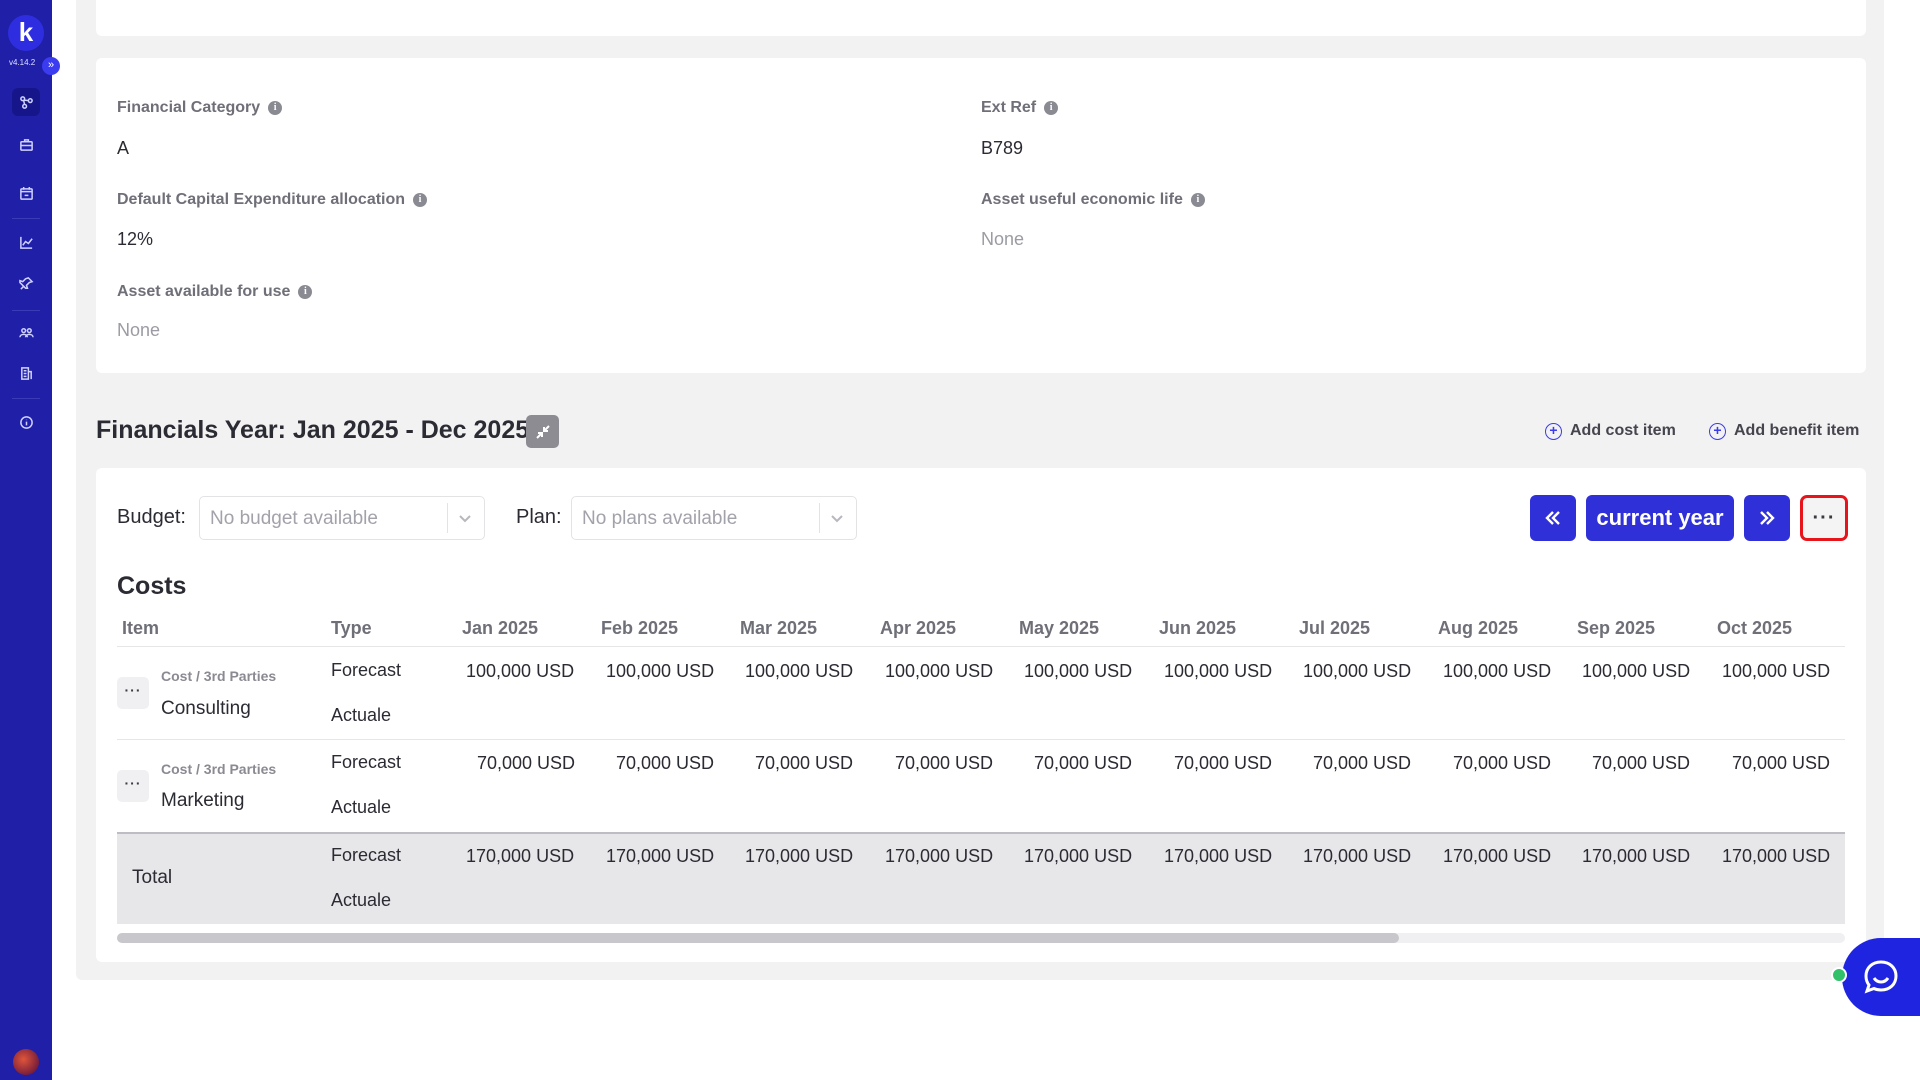 This screenshot has height=1080, width=1920. I want to click on more-options-button: ···, so click(1824, 518).